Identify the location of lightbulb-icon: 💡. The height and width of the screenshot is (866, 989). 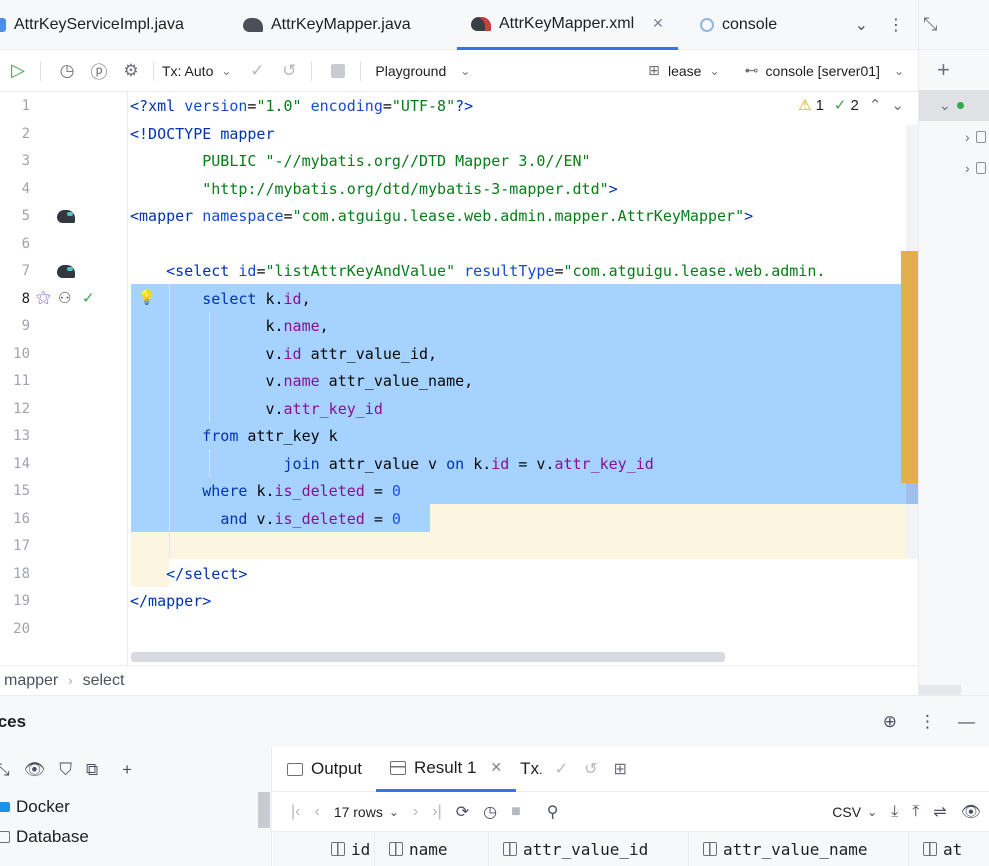
(146, 297).